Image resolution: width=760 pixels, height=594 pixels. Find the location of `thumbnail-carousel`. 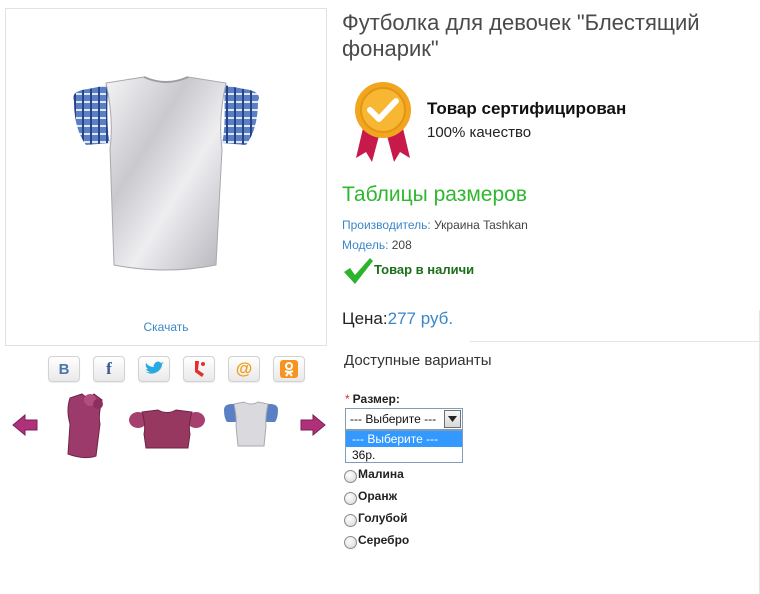

thumbnail-carousel is located at coordinates (170, 426).